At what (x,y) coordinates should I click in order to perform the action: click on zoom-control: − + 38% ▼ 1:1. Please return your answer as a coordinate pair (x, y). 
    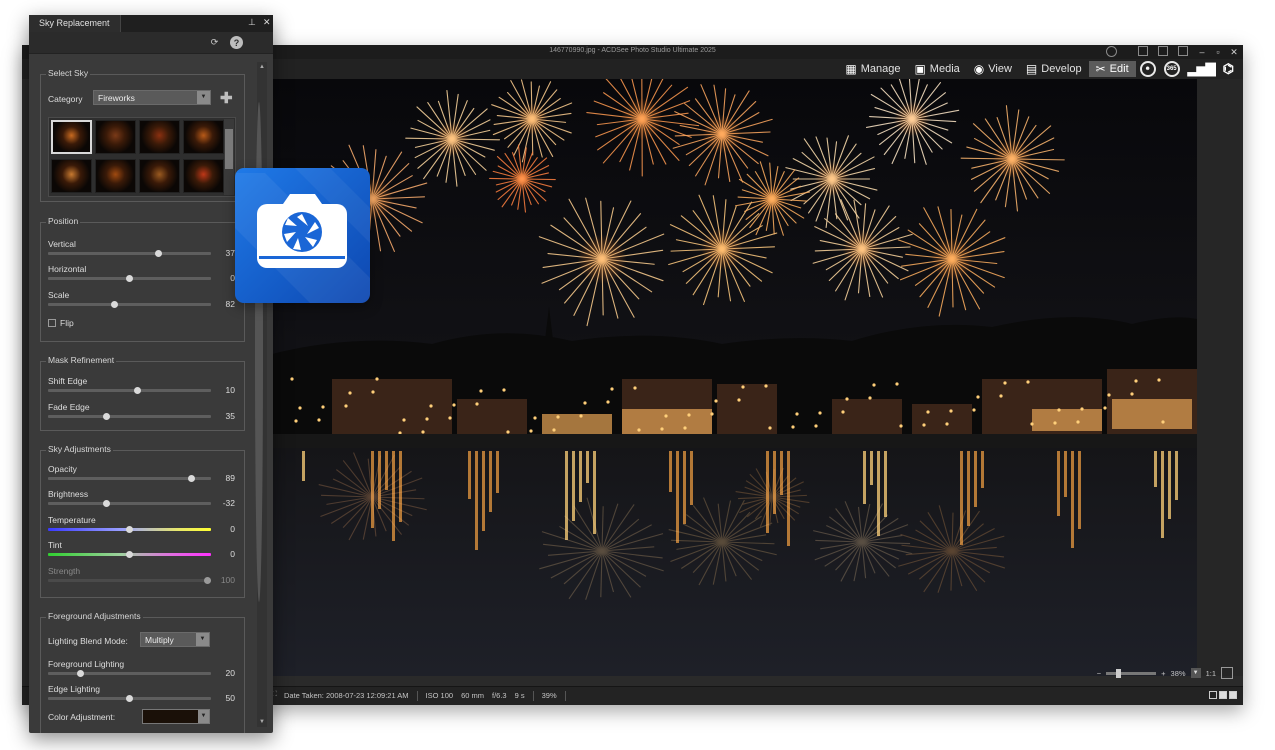
    Looking at the image, I should click on (1165, 673).